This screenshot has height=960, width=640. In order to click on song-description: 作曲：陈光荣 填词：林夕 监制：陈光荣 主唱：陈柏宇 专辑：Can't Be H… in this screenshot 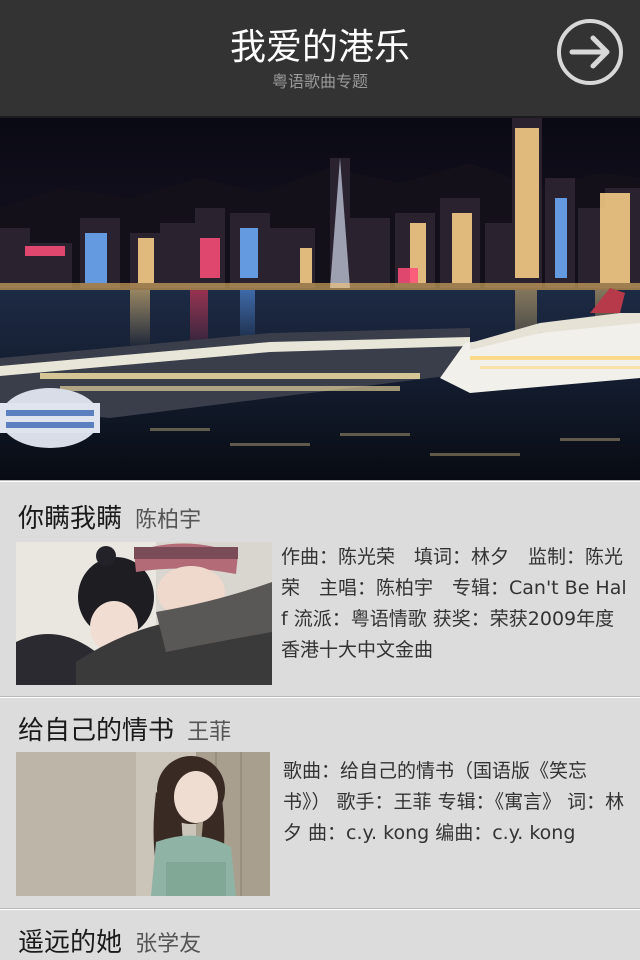, I will do `click(454, 603)`.